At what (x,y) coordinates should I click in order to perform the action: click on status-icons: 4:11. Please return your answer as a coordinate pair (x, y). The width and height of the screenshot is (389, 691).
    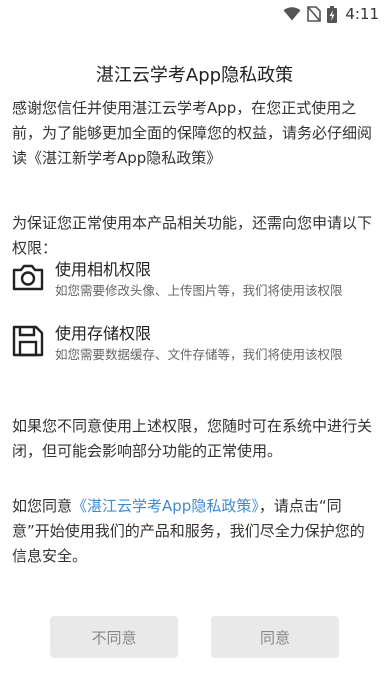
    Looking at the image, I should click on (331, 14).